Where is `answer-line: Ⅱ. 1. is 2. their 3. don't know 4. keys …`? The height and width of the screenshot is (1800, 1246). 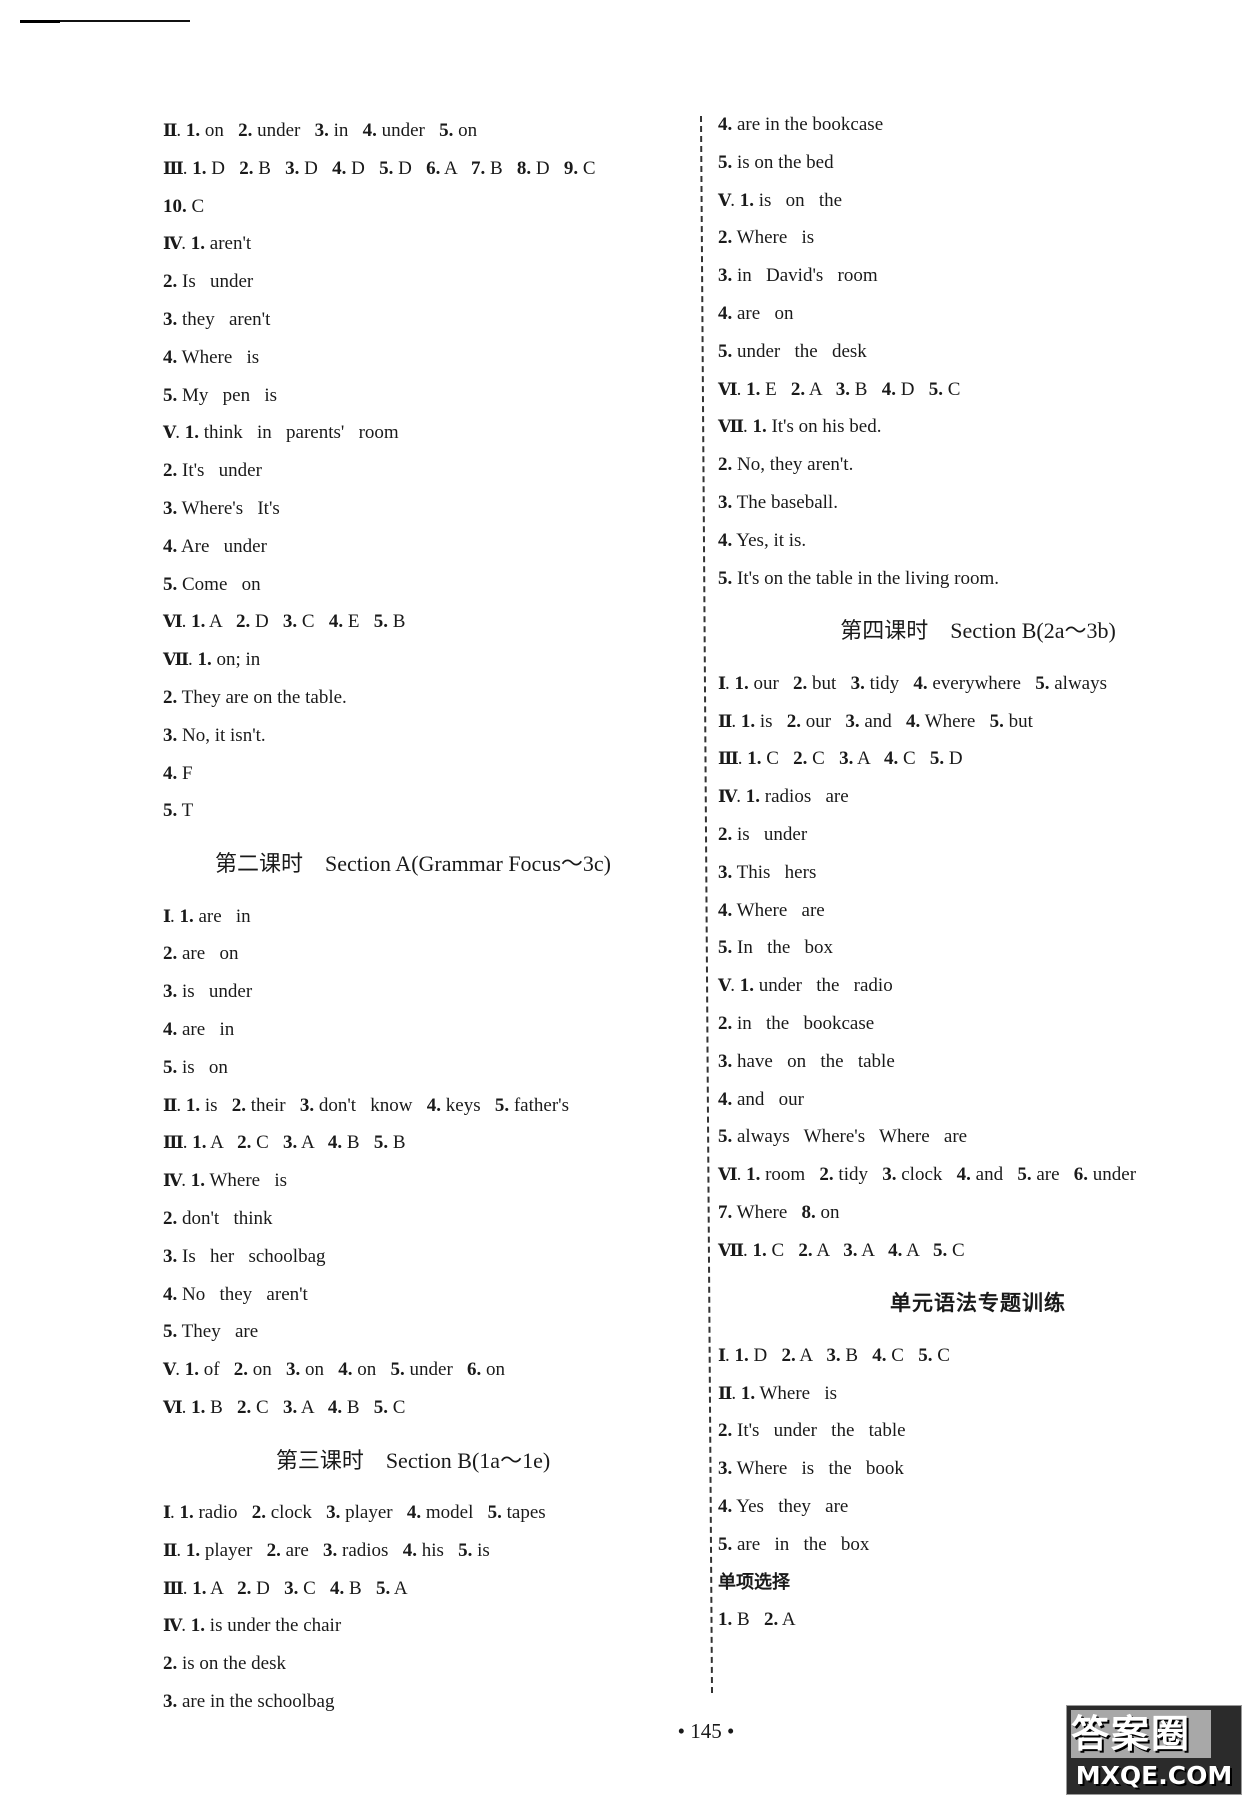
answer-line: Ⅱ. 1. is 2. their 3. don't know 4. keys … is located at coordinates (366, 1105).